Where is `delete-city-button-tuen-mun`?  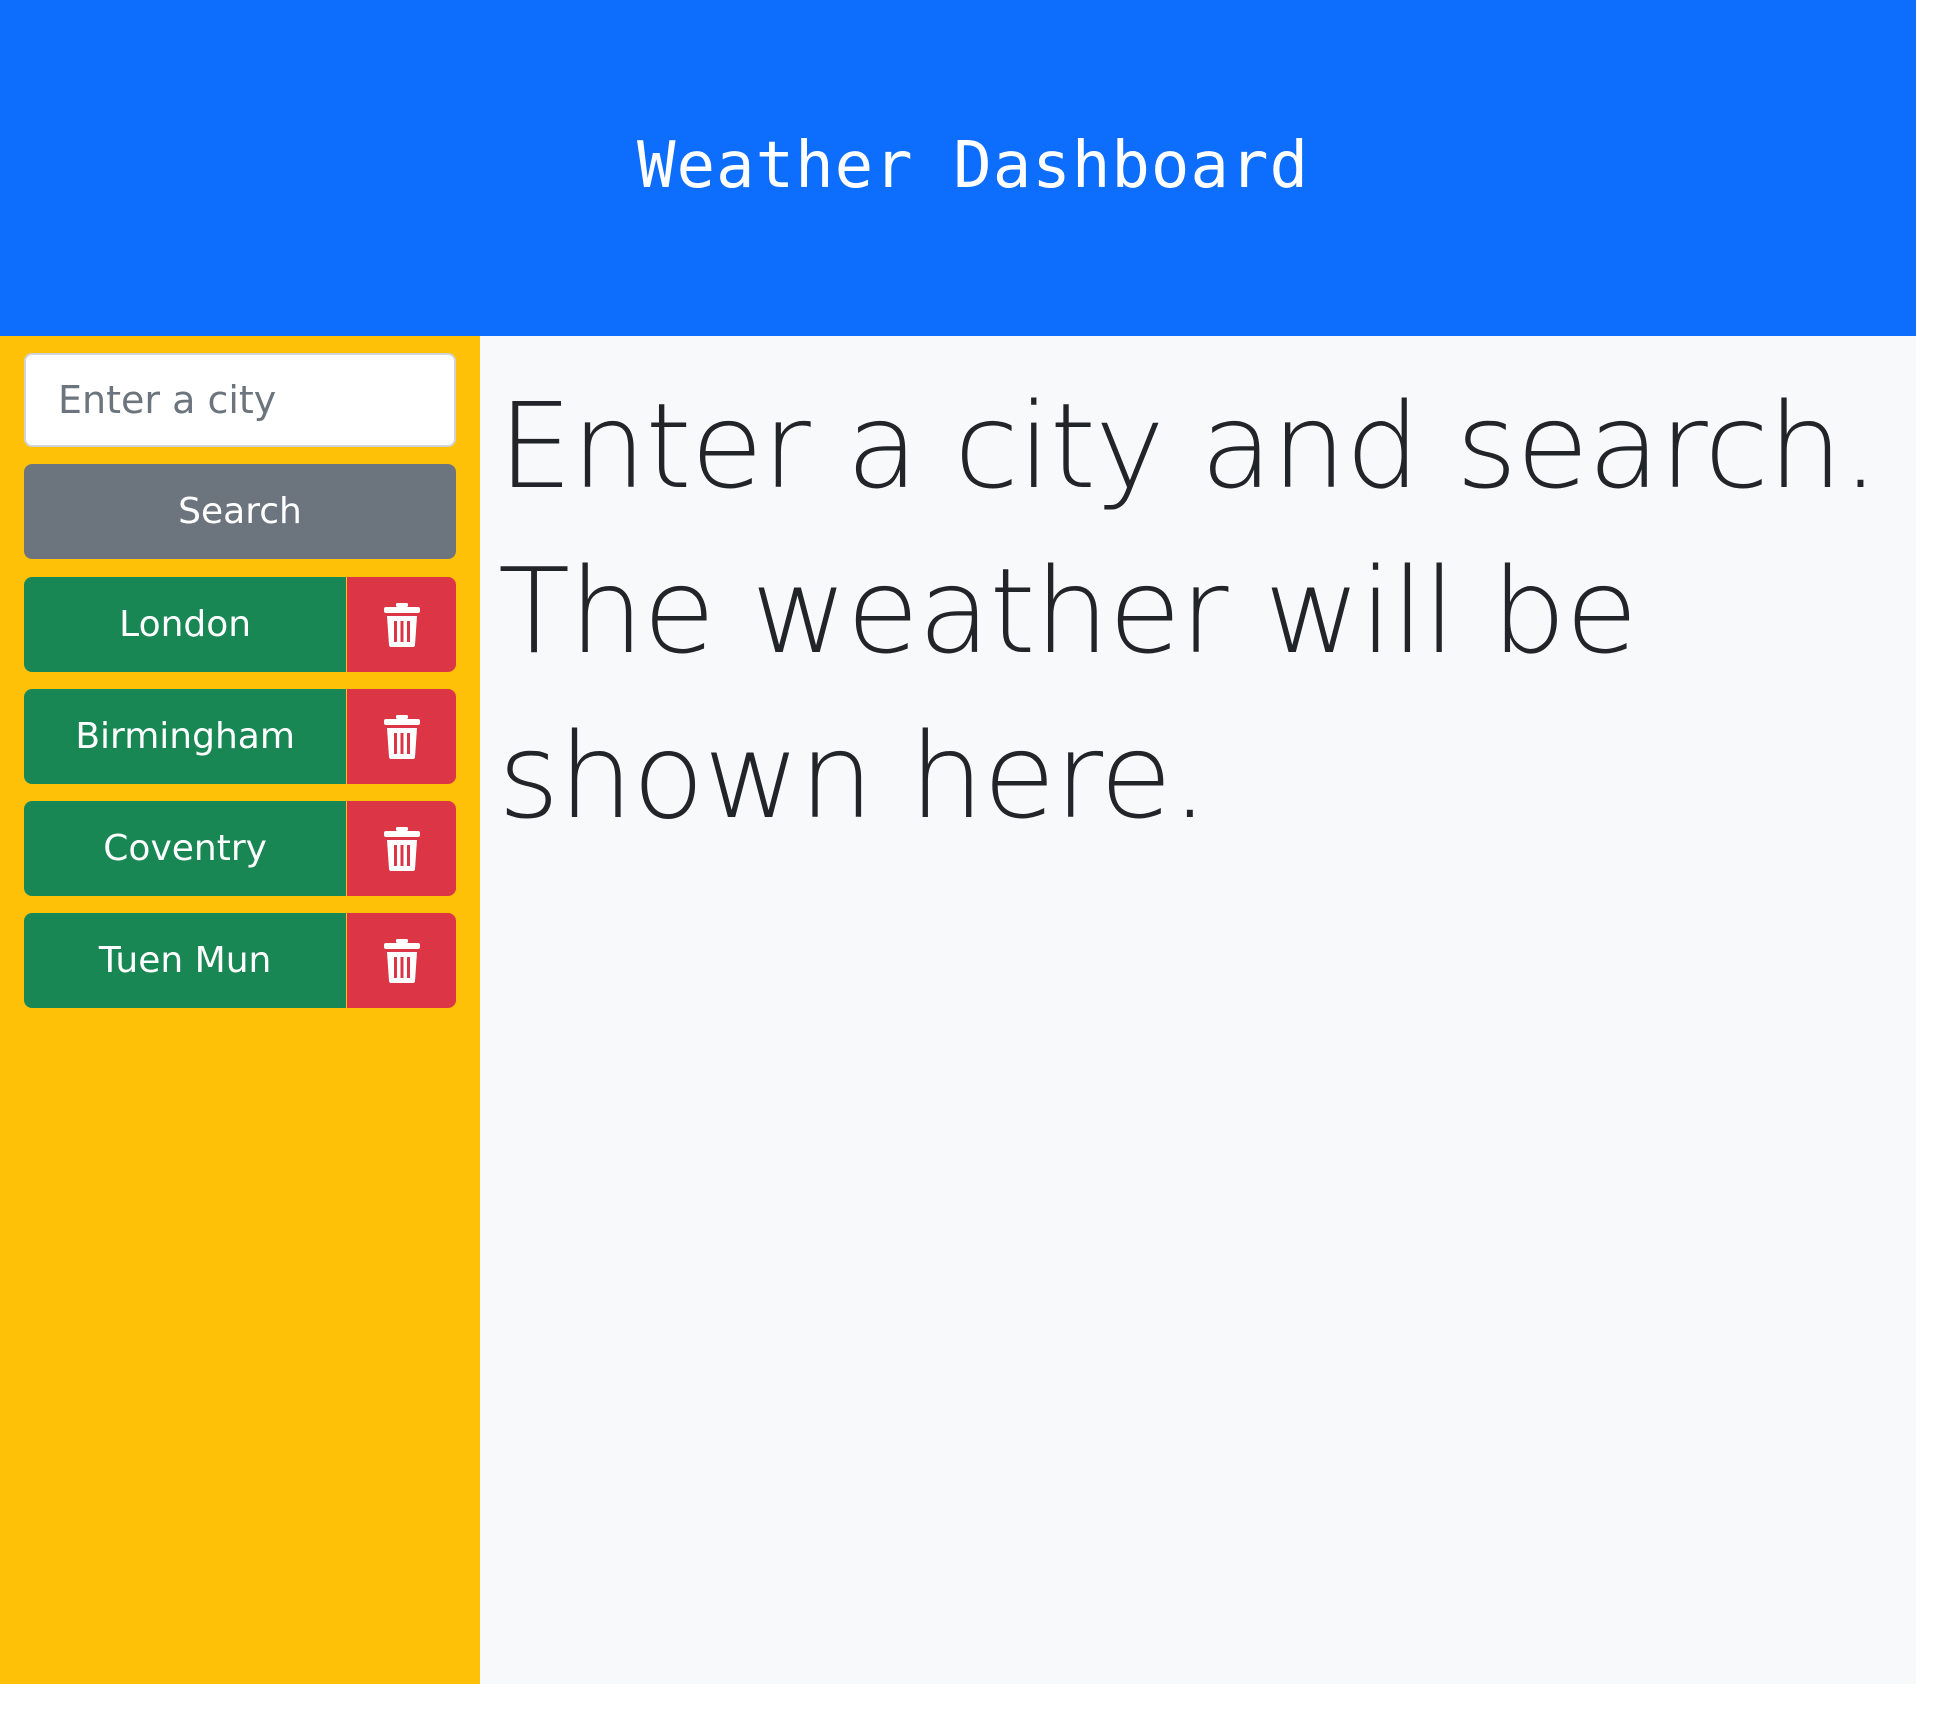
delete-city-button-tuen-mun is located at coordinates (401, 960).